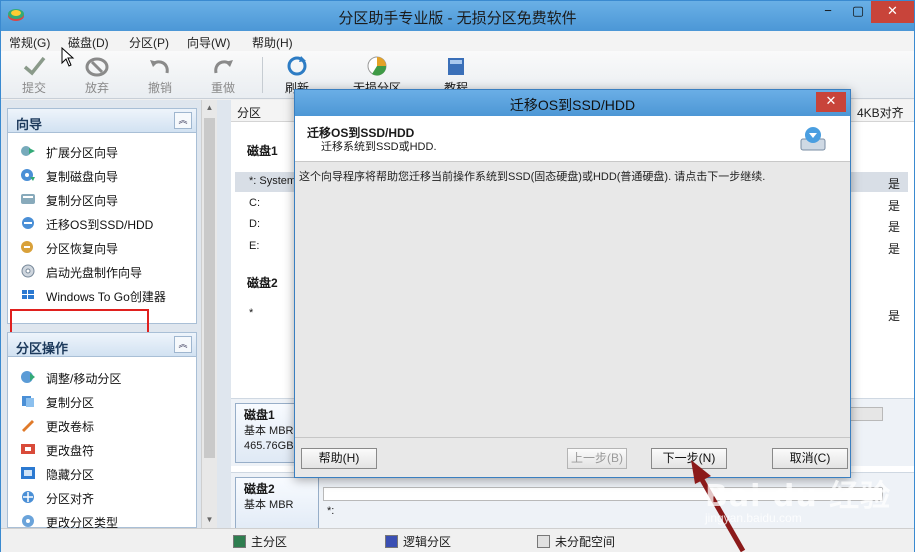 This screenshot has height=552, width=915. What do you see at coordinates (272, 42) in the screenshot?
I see `menu-help: 帮助(H)` at bounding box center [272, 42].